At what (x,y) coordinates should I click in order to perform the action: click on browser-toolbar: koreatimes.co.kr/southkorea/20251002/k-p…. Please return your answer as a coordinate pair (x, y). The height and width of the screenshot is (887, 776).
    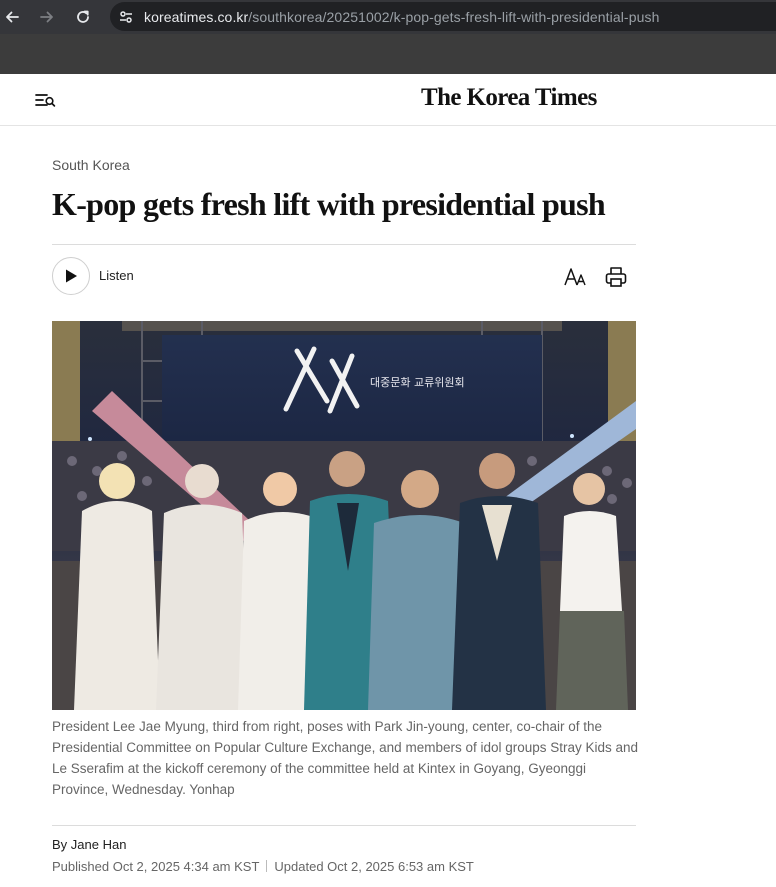
    Looking at the image, I should click on (388, 17).